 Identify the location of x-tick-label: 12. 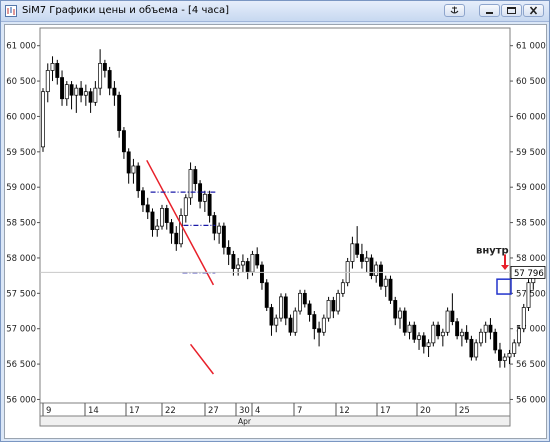
(344, 411).